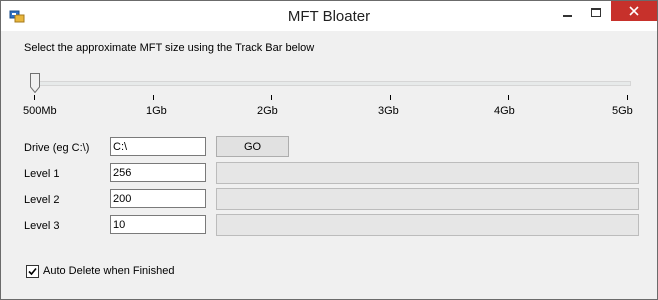  I want to click on maximize-icon, so click(595, 12).